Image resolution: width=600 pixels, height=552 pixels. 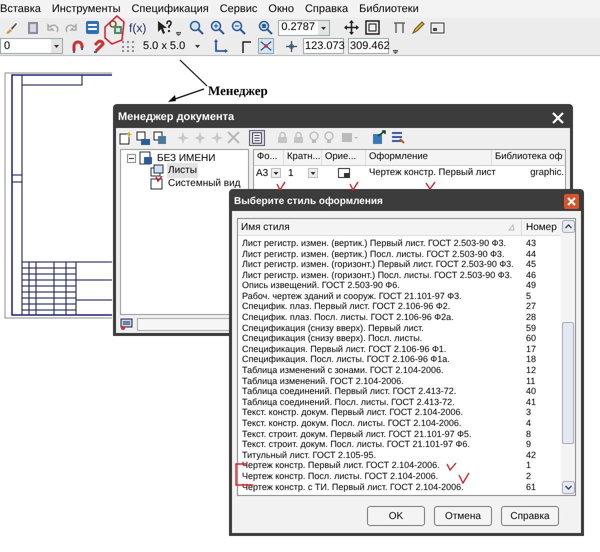 I want to click on list-item: Спецификация. Посл. листы. ГОСТ 2.106-96 Ф1а., so click(x=379, y=360).